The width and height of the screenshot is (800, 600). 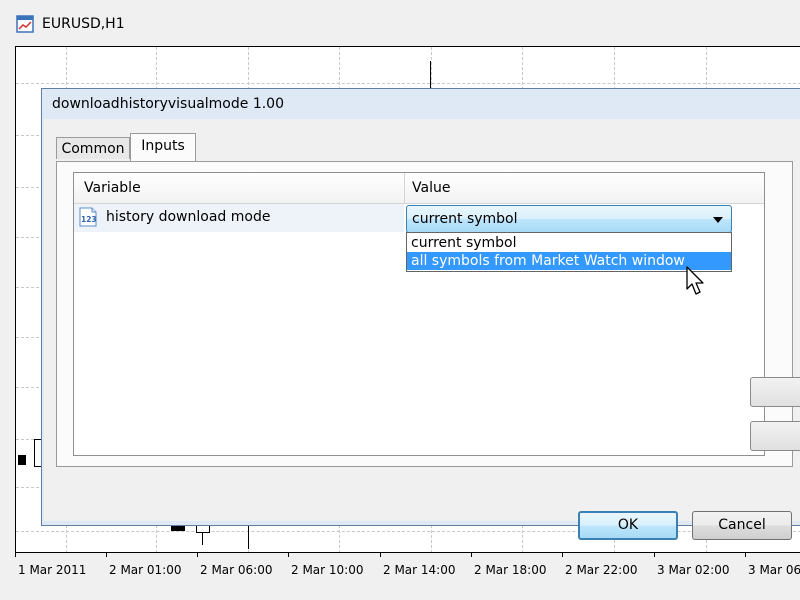 I want to click on table-row: 123 history download mode current symbol, so click(x=419, y=218).